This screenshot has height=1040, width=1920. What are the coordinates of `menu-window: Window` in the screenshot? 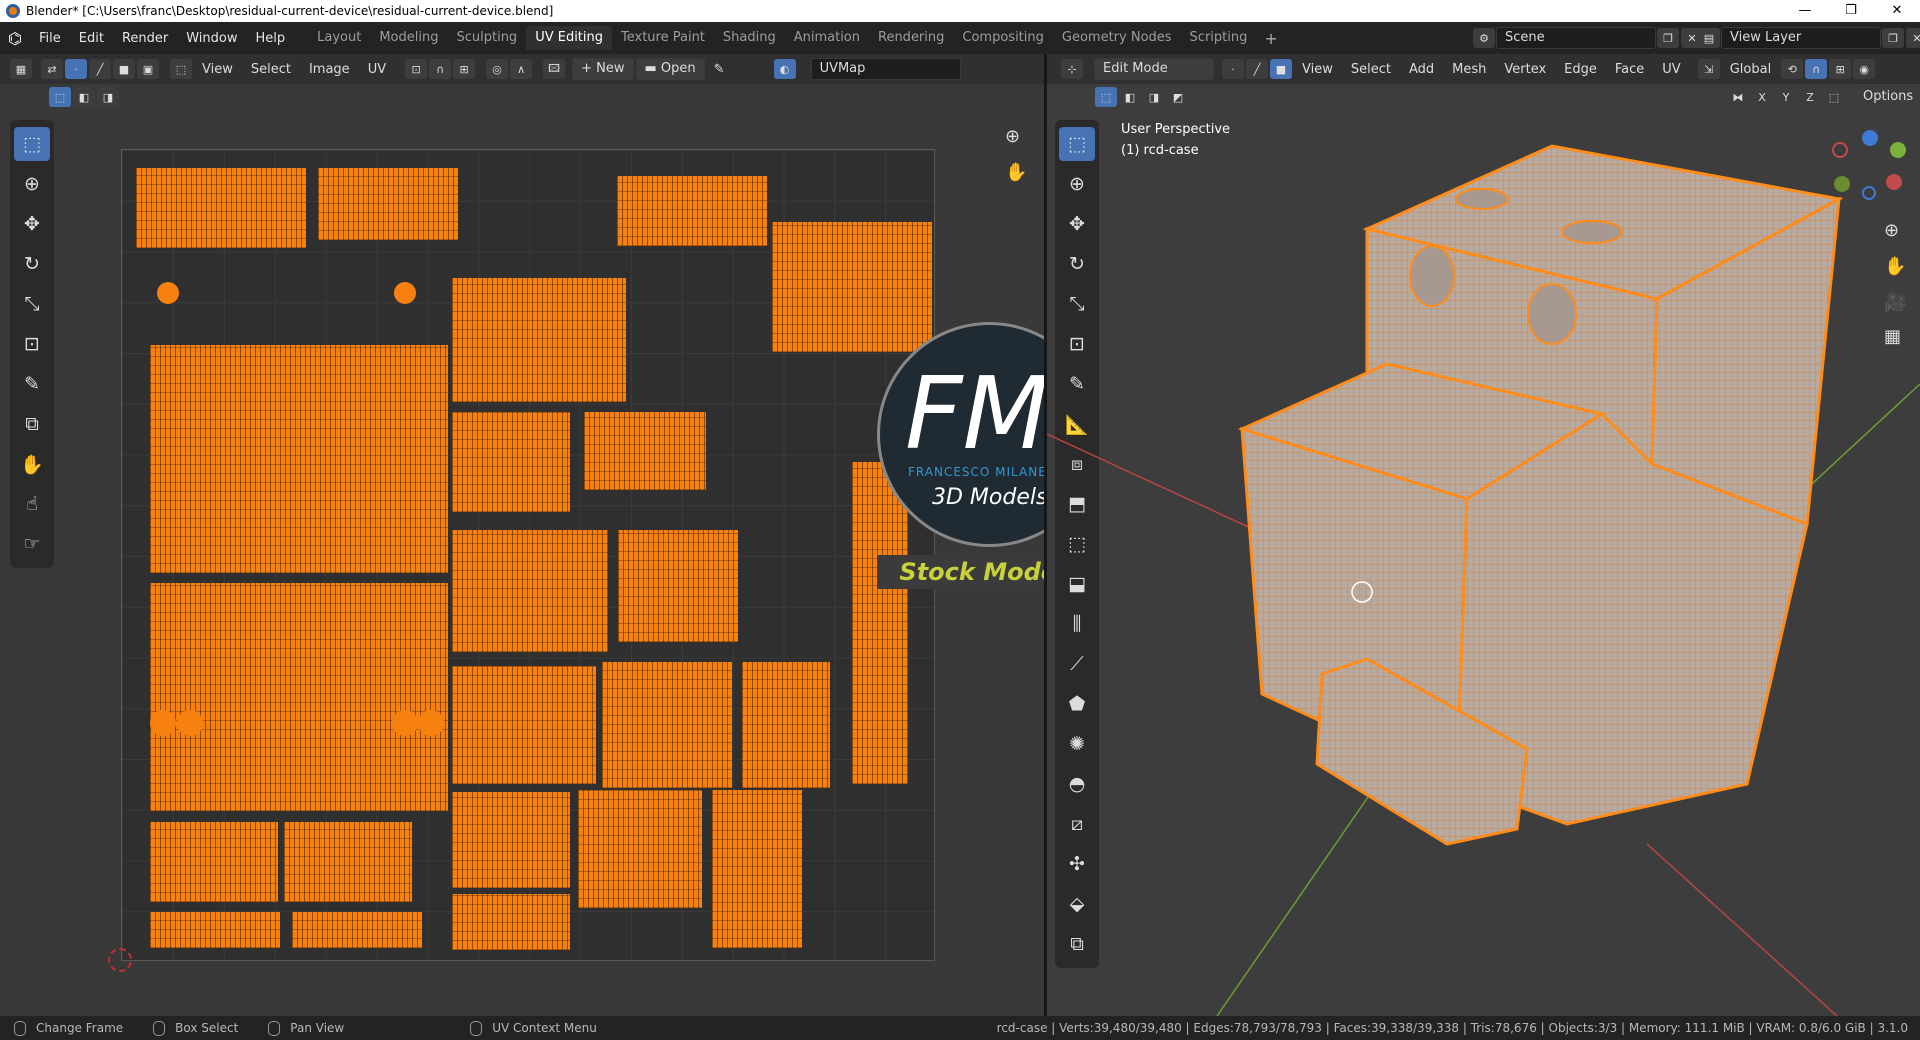 It's located at (211, 38).